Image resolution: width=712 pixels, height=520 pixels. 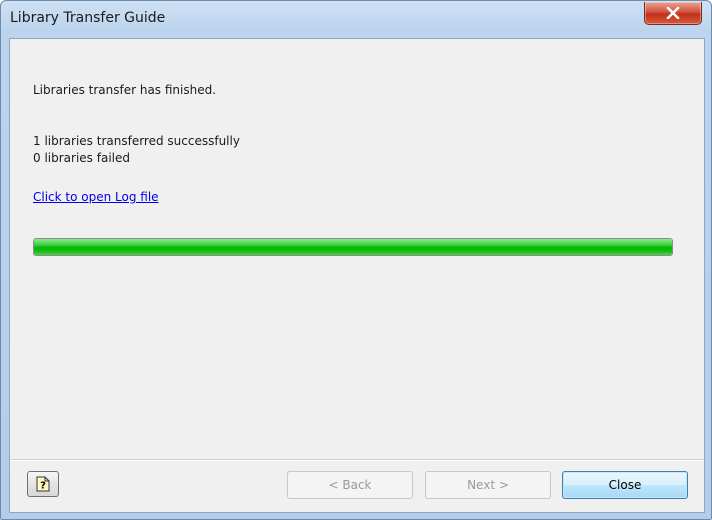 I want to click on open-log-link: Click to open Log file, so click(x=96, y=197).